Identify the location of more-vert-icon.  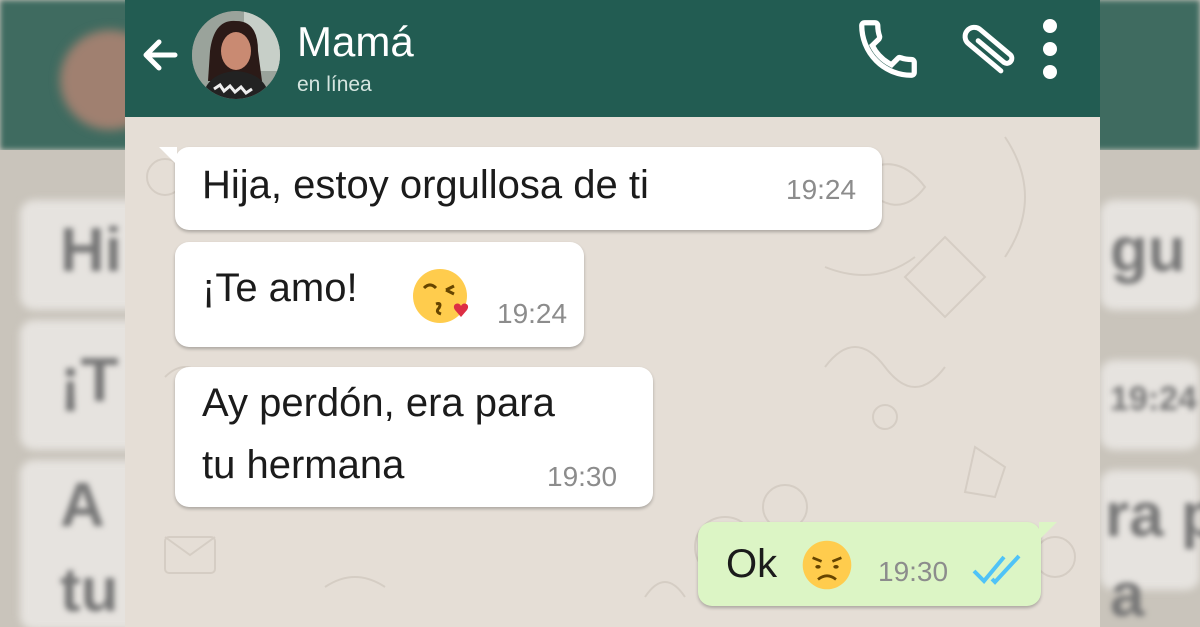
(1050, 49).